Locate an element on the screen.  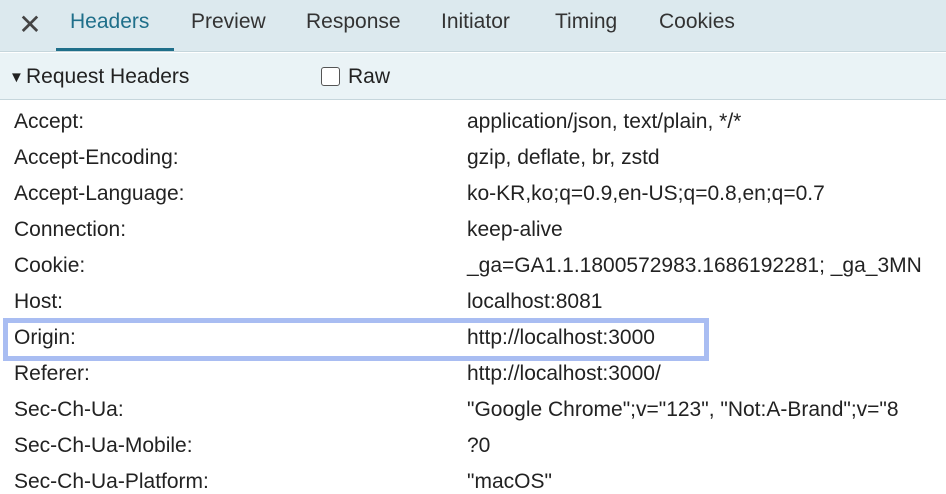
tab-initiator: Initiator is located at coordinates (475, 25).